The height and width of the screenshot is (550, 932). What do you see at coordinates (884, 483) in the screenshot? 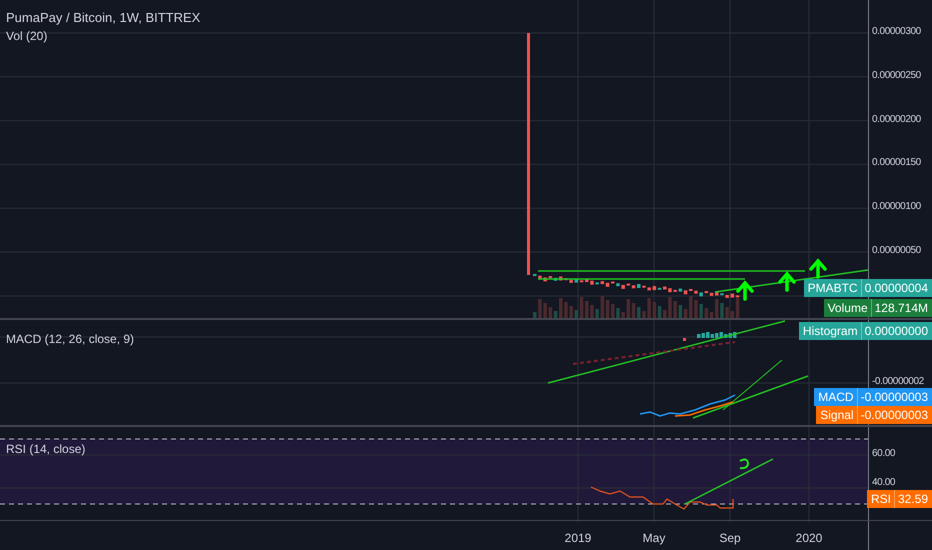
I see `axis-tick-label: 40.00` at bounding box center [884, 483].